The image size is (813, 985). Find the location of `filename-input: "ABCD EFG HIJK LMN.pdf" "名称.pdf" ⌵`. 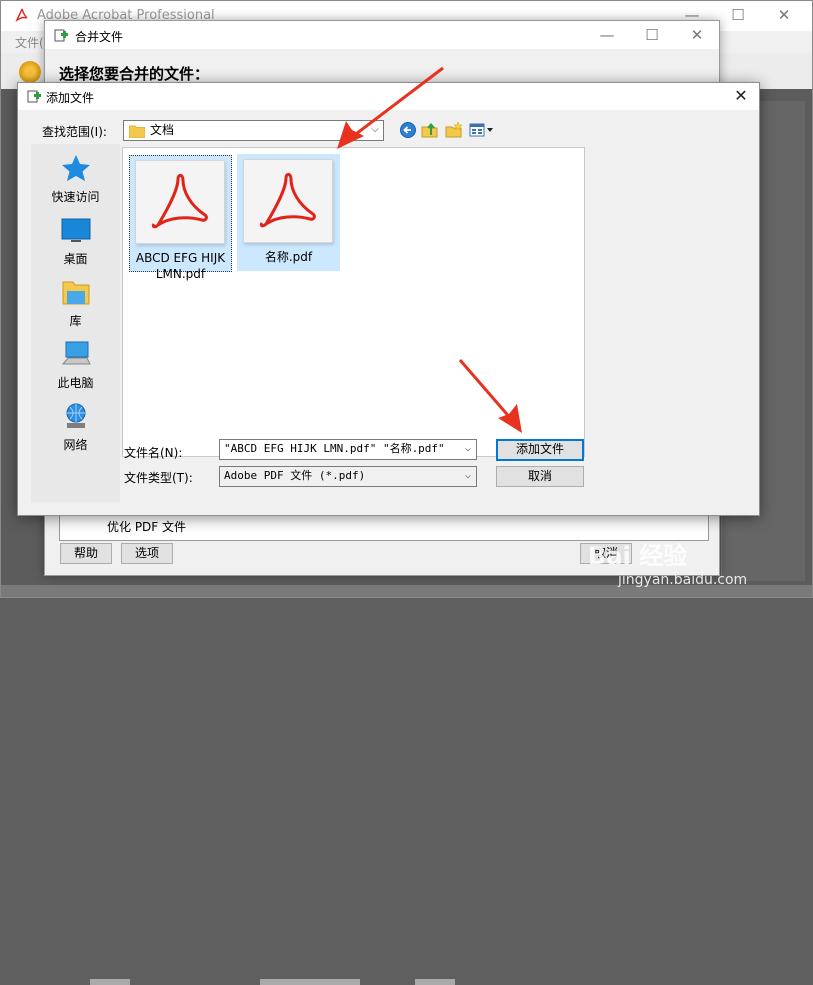

filename-input: "ABCD EFG HIJK LMN.pdf" "名称.pdf" ⌵ is located at coordinates (348, 449).